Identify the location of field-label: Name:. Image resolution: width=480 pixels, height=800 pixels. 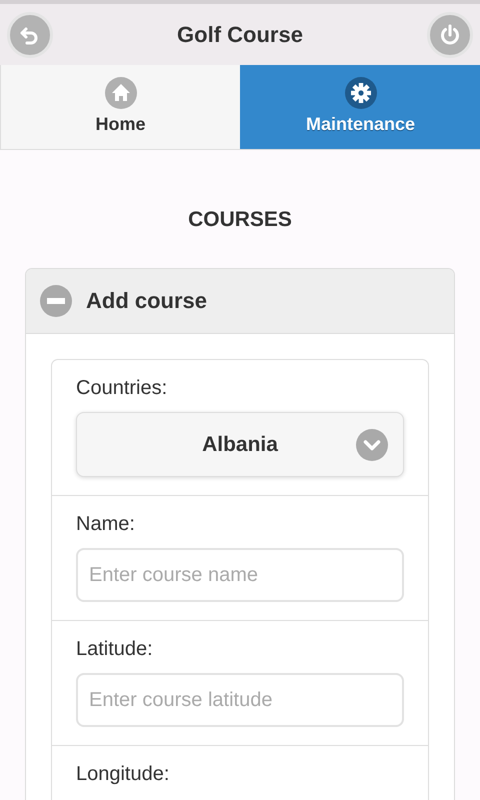
(106, 524).